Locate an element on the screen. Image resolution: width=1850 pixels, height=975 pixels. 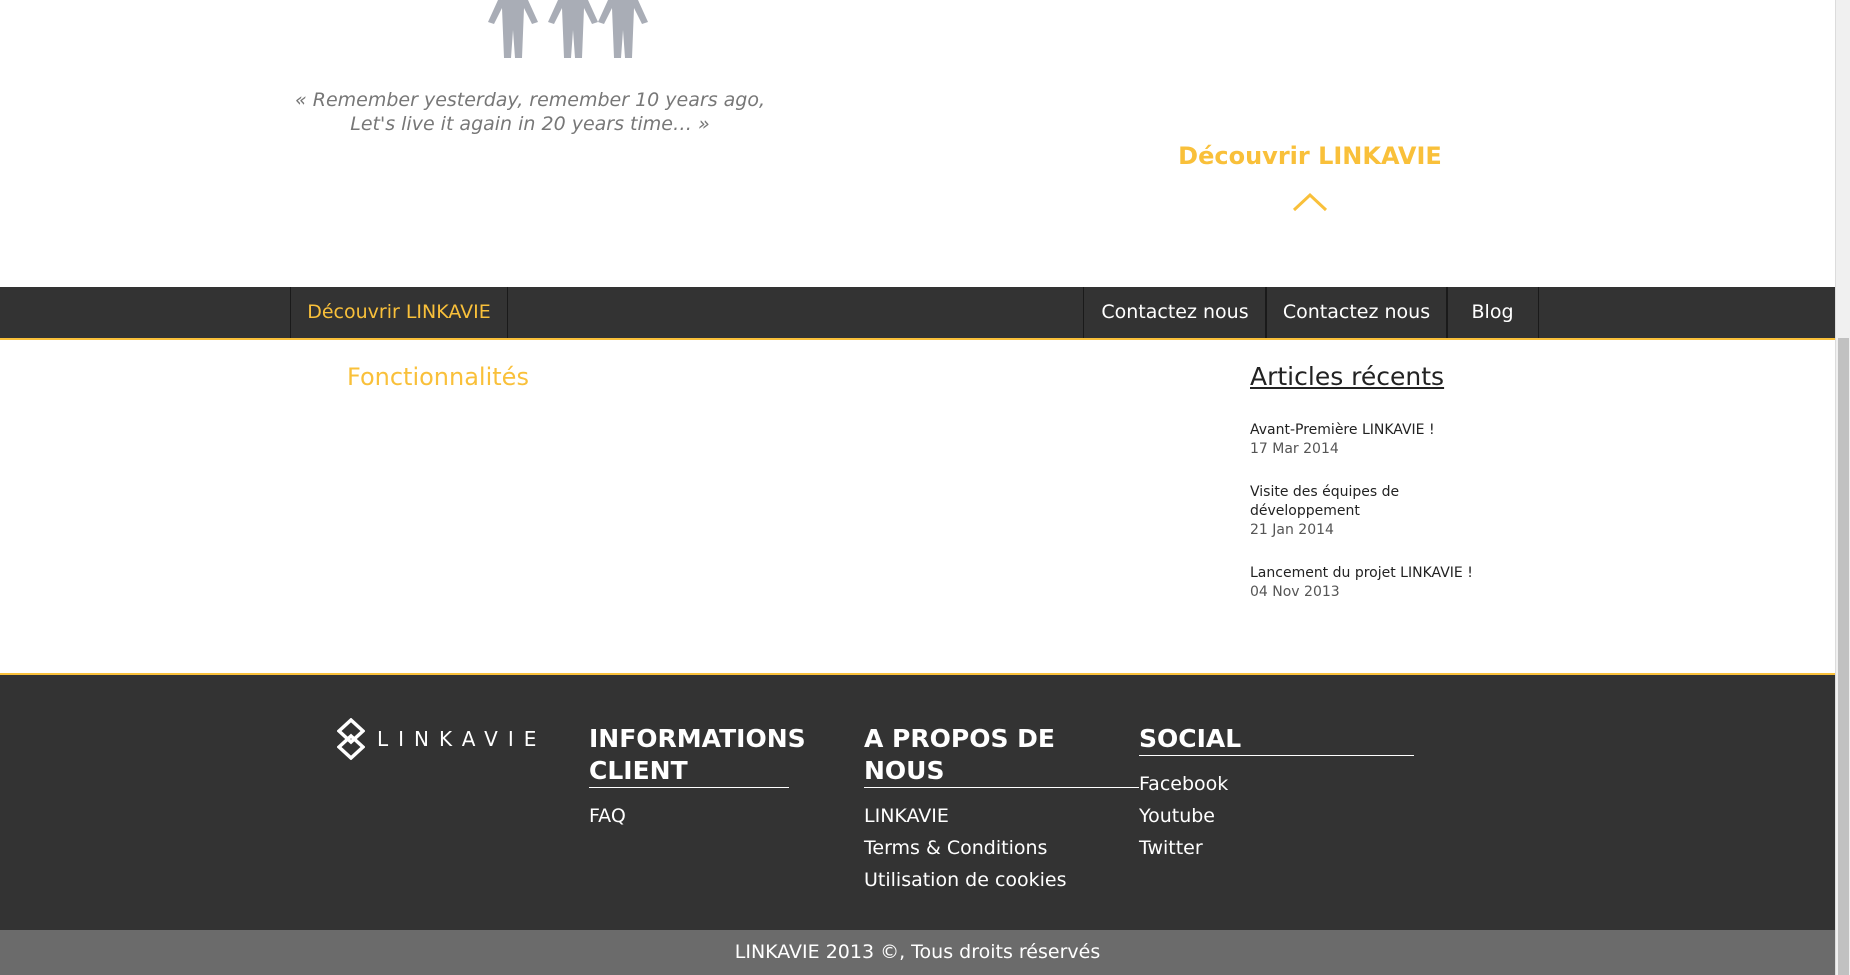
footer-link-terms: Terms & Conditions is located at coordinates (1001, 848).